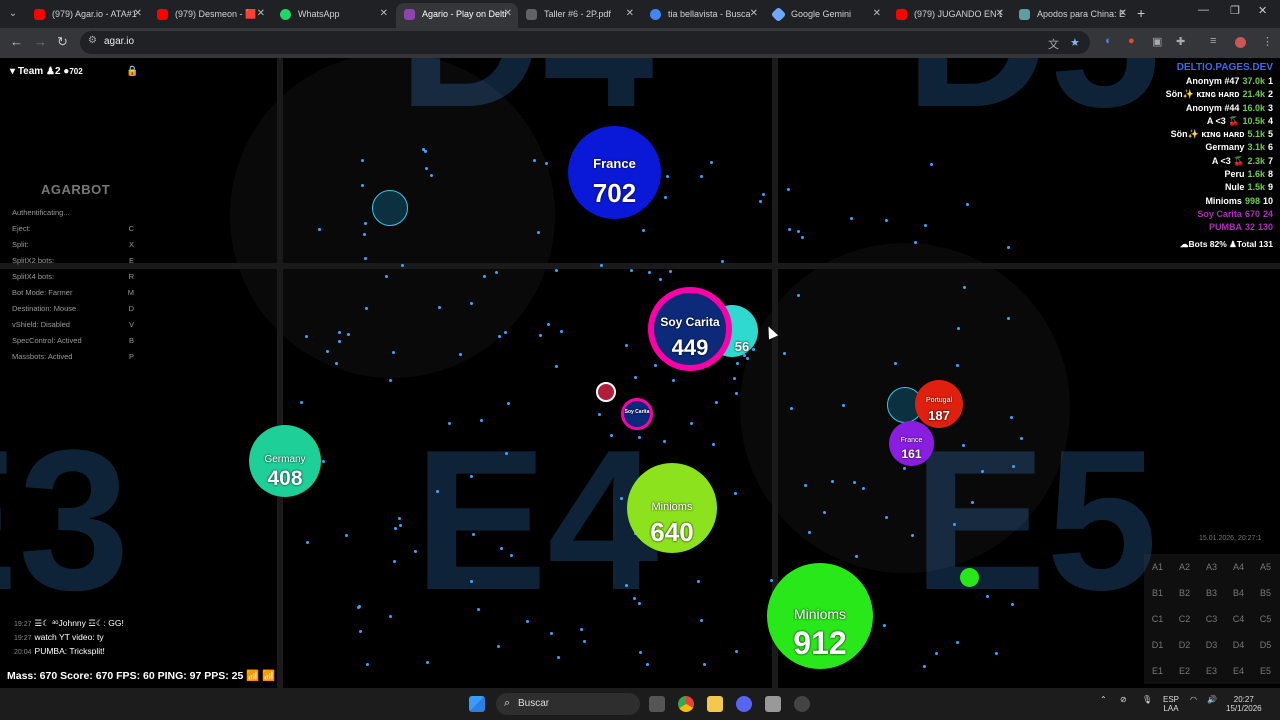 The width and height of the screenshot is (1280, 720). I want to click on tab-pdf: Taller #6 - 2P.pdf ✕, so click(579, 15).